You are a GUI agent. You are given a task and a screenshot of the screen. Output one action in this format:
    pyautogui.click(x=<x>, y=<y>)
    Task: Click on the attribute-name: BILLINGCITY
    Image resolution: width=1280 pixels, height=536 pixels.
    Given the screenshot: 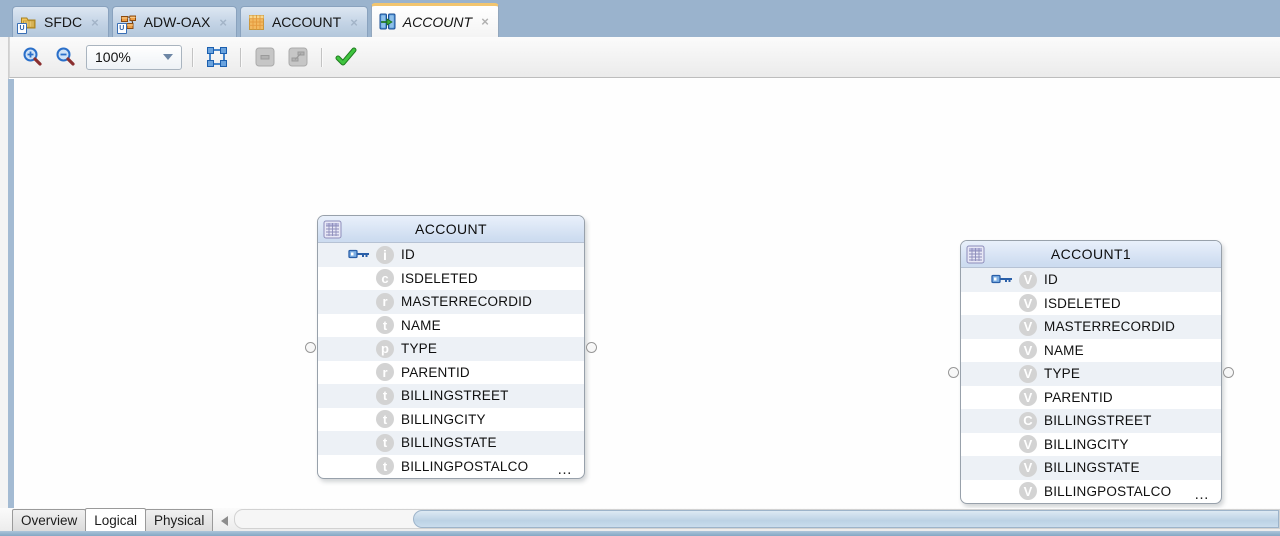 What is the action you would take?
    pyautogui.click(x=1086, y=444)
    